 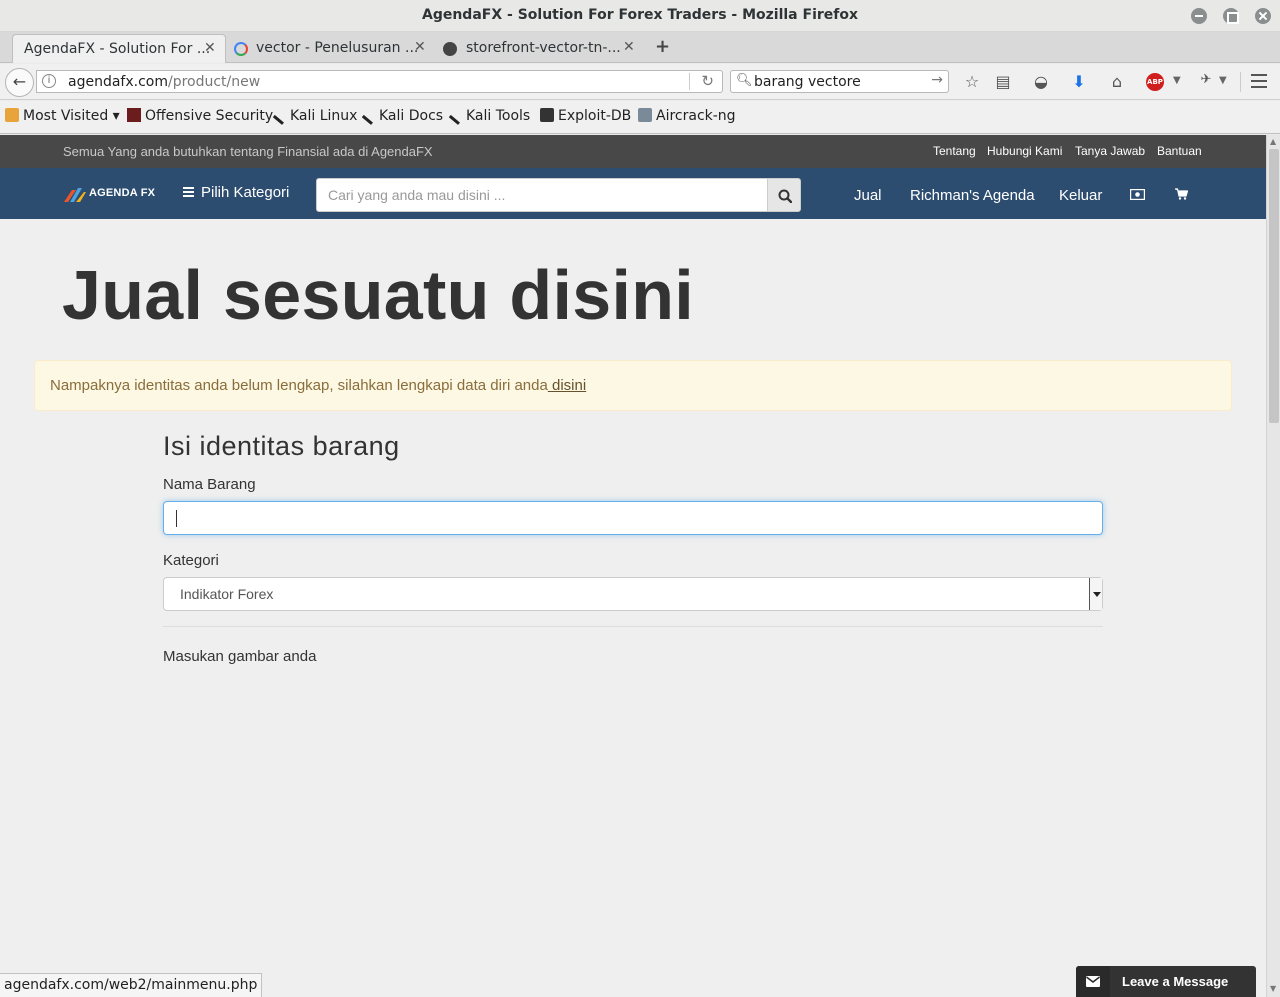 What do you see at coordinates (188, 192) in the screenshot?
I see `hamburger-icon` at bounding box center [188, 192].